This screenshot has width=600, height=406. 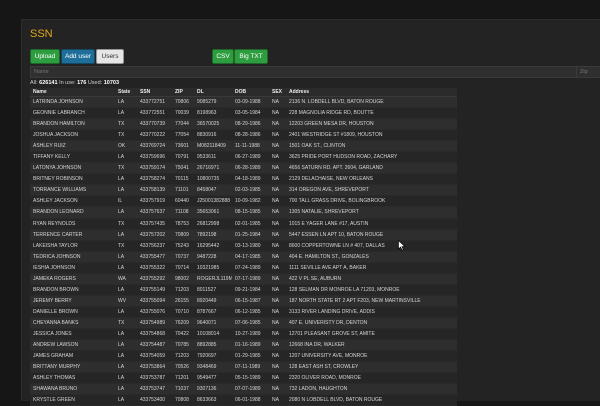 I want to click on upload-button: Upload, so click(x=45, y=56).